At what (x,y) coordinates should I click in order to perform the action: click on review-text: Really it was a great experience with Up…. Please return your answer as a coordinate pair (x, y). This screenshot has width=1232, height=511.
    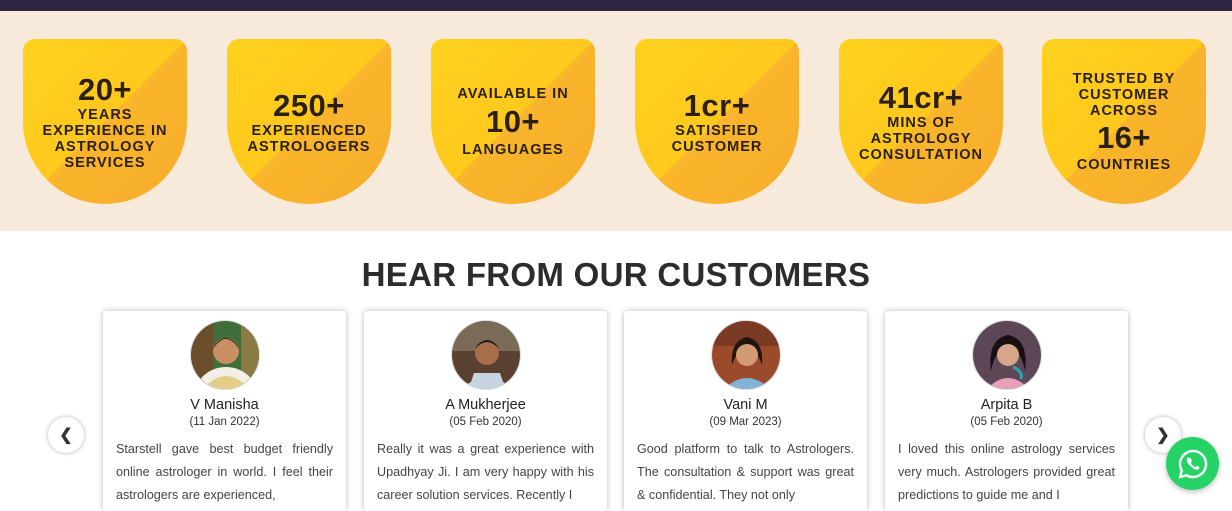
    Looking at the image, I should click on (485, 472).